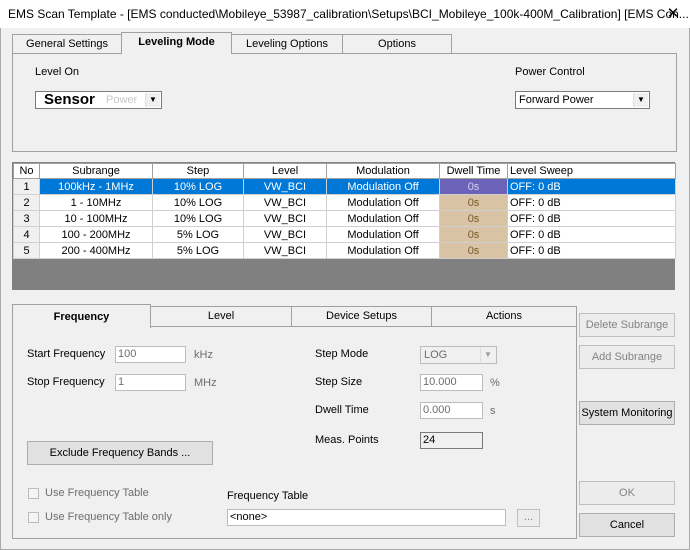 This screenshot has width=690, height=550. I want to click on power-control-select: Forward Power ▼, so click(582, 100).